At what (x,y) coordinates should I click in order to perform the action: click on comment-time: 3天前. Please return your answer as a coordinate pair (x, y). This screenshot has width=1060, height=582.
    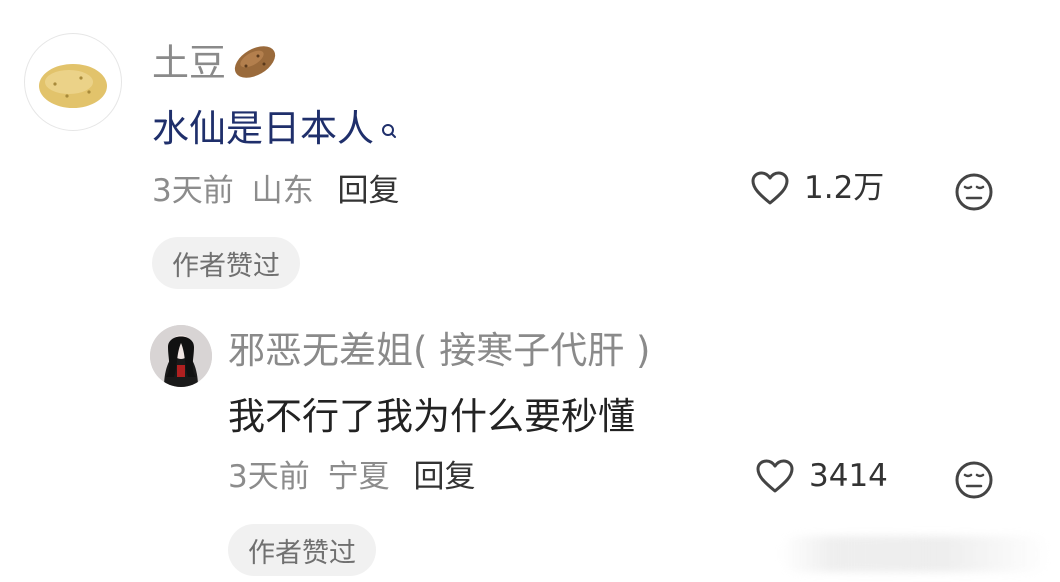
    Looking at the image, I should click on (193, 191).